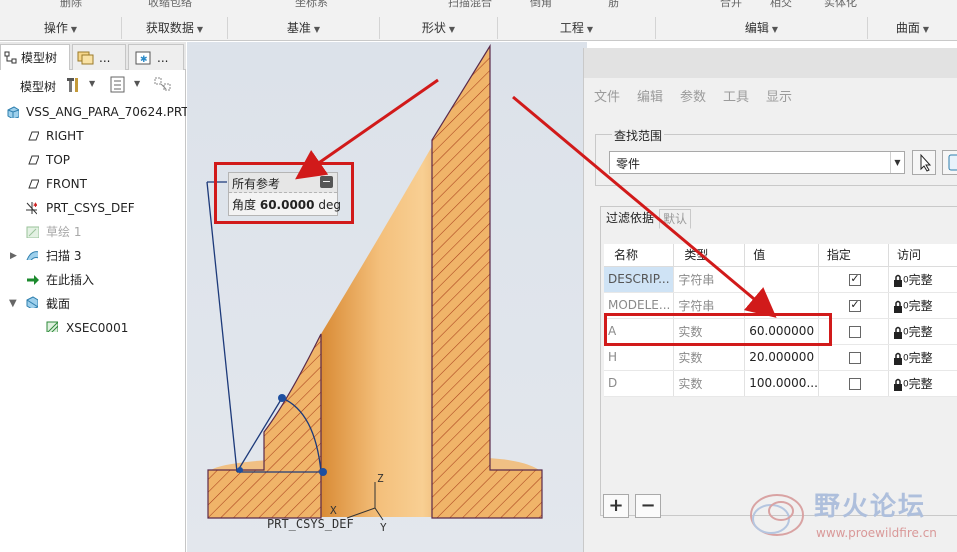 The width and height of the screenshot is (957, 552). I want to click on intersect-command: 相交, so click(781, 5).